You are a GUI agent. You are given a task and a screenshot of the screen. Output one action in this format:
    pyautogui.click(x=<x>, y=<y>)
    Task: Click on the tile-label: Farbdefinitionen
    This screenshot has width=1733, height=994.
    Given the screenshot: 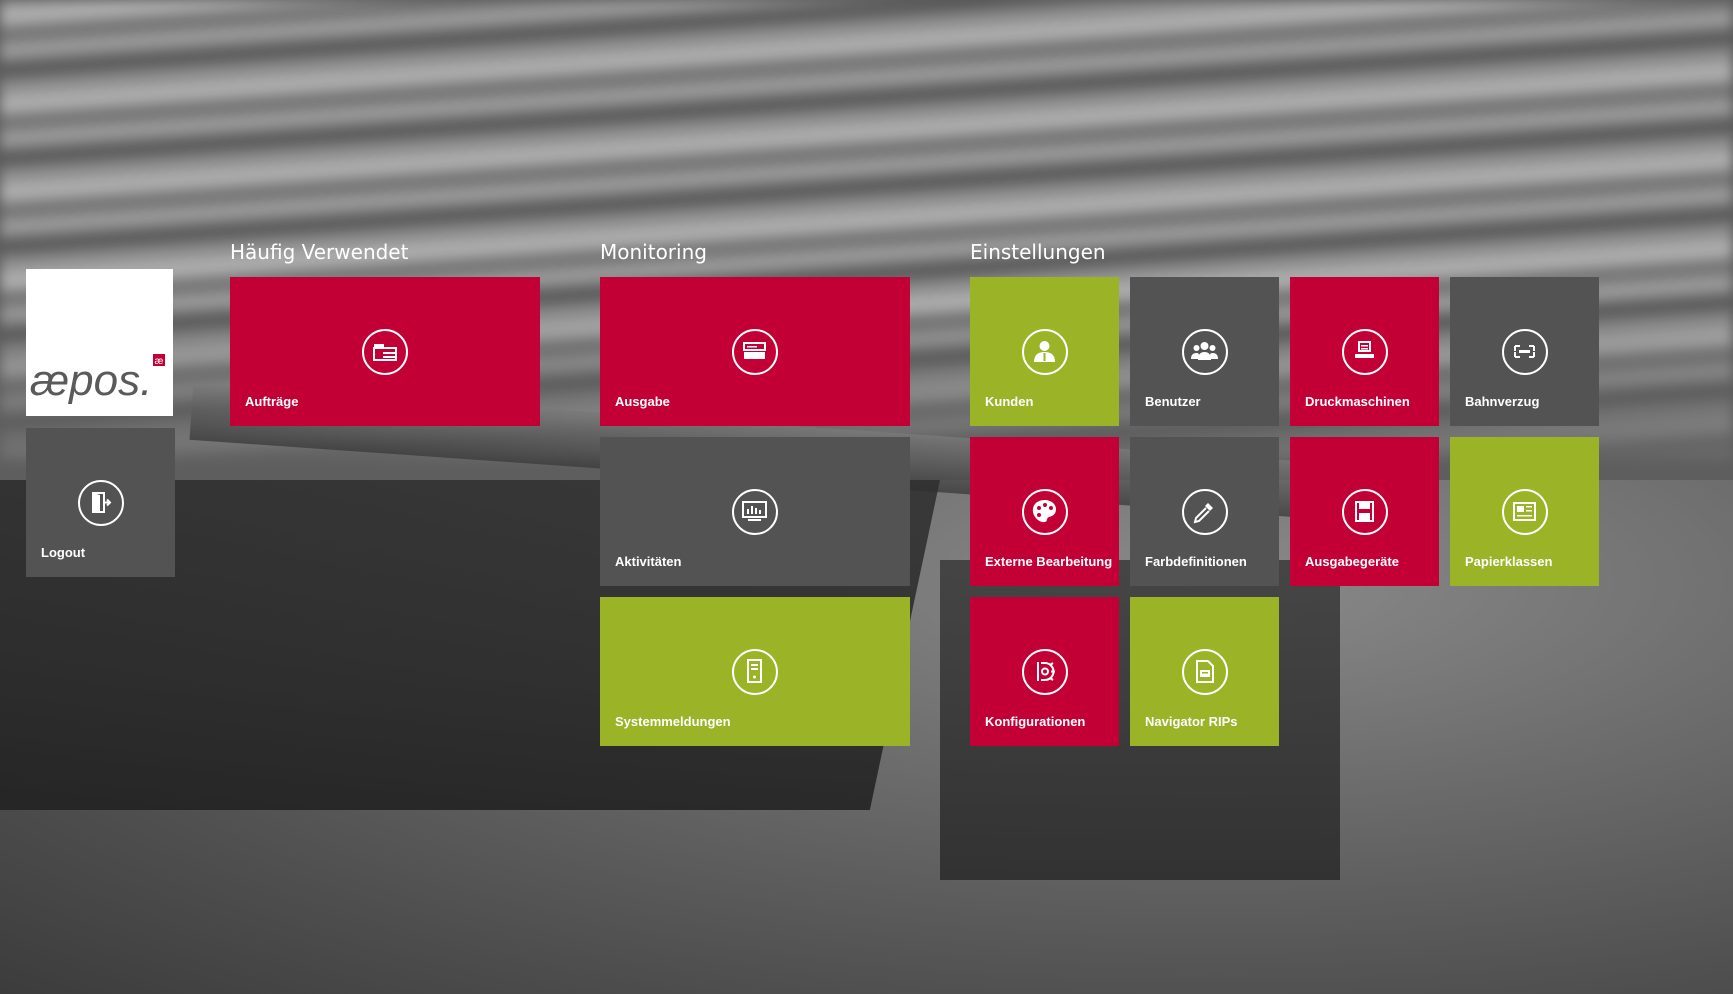 What is the action you would take?
    pyautogui.click(x=1196, y=561)
    